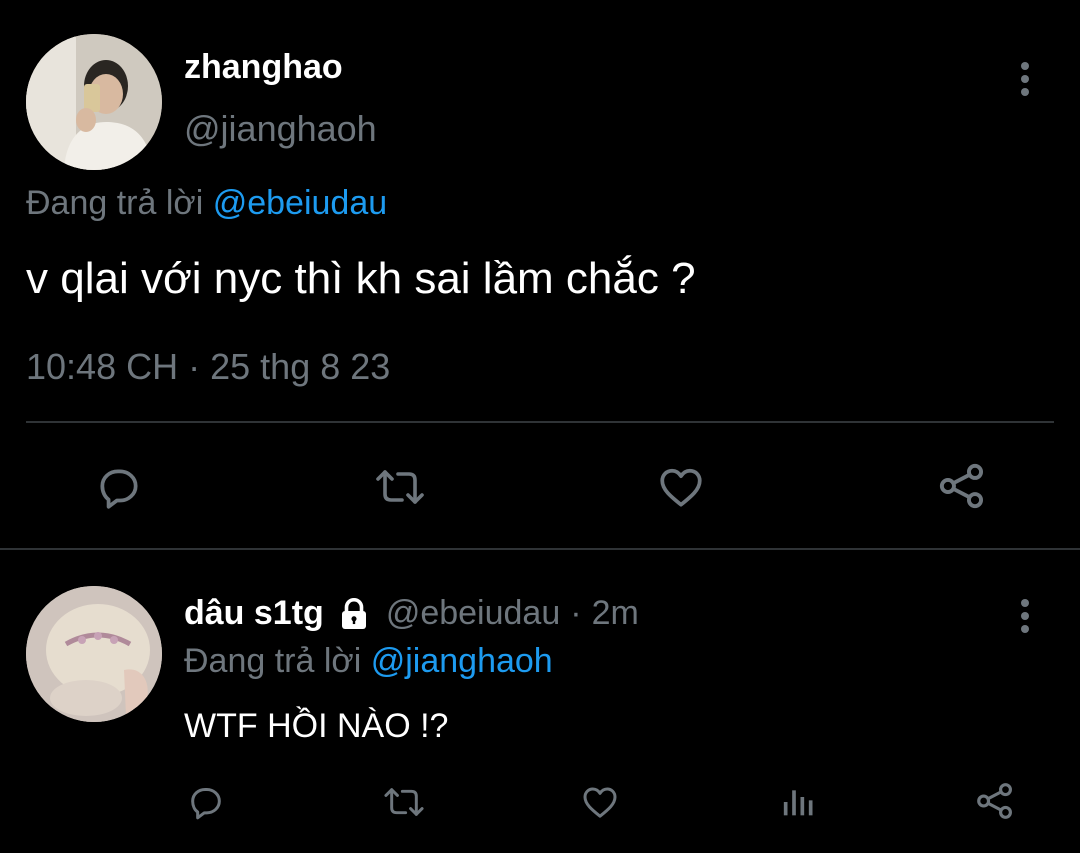 The height and width of the screenshot is (853, 1080). I want to click on tweet-text: WTF HỒI NÀO !?, so click(316, 726).